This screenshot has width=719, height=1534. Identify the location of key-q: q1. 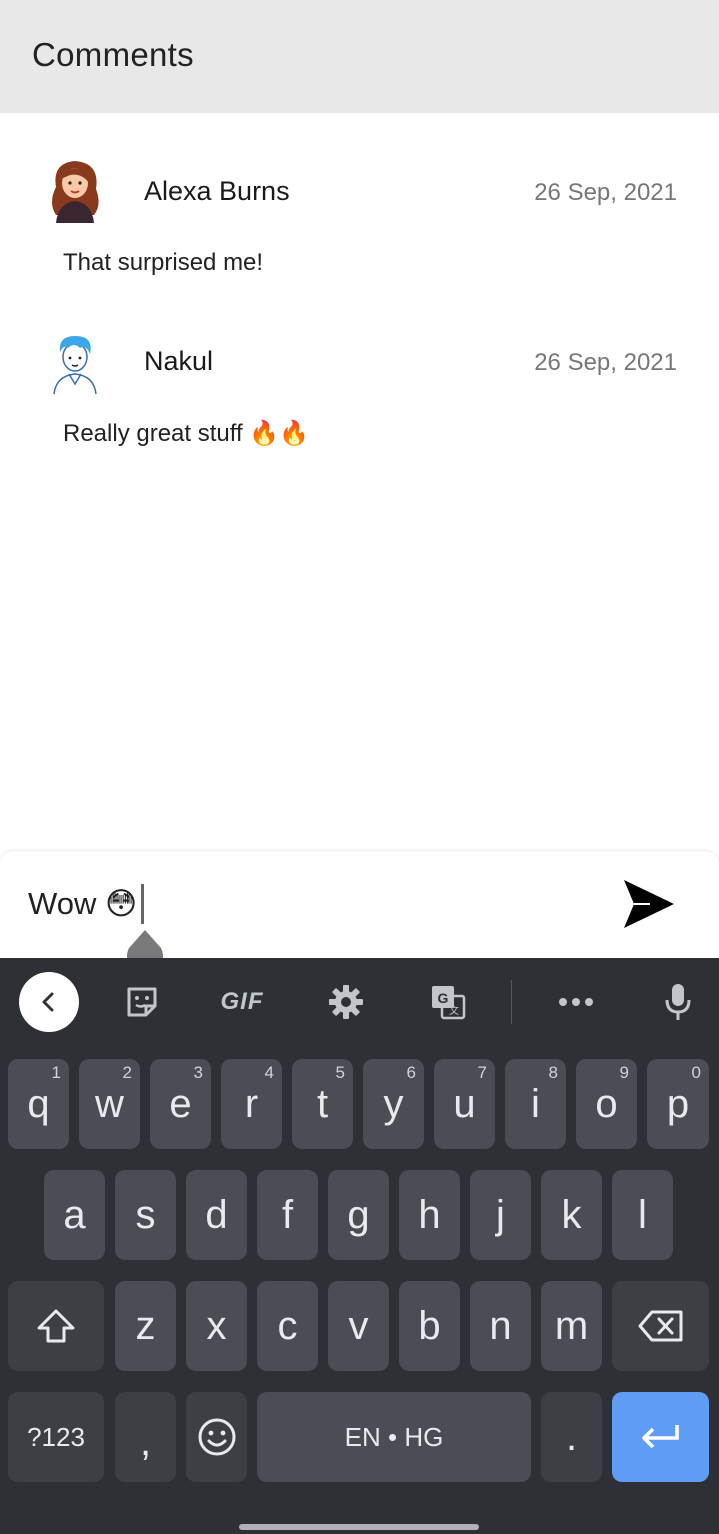
(38, 1104).